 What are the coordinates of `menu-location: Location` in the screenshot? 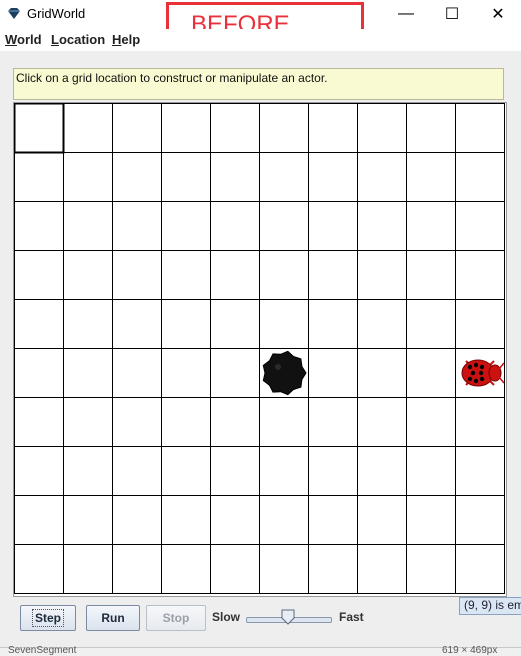 It's located at (78, 39).